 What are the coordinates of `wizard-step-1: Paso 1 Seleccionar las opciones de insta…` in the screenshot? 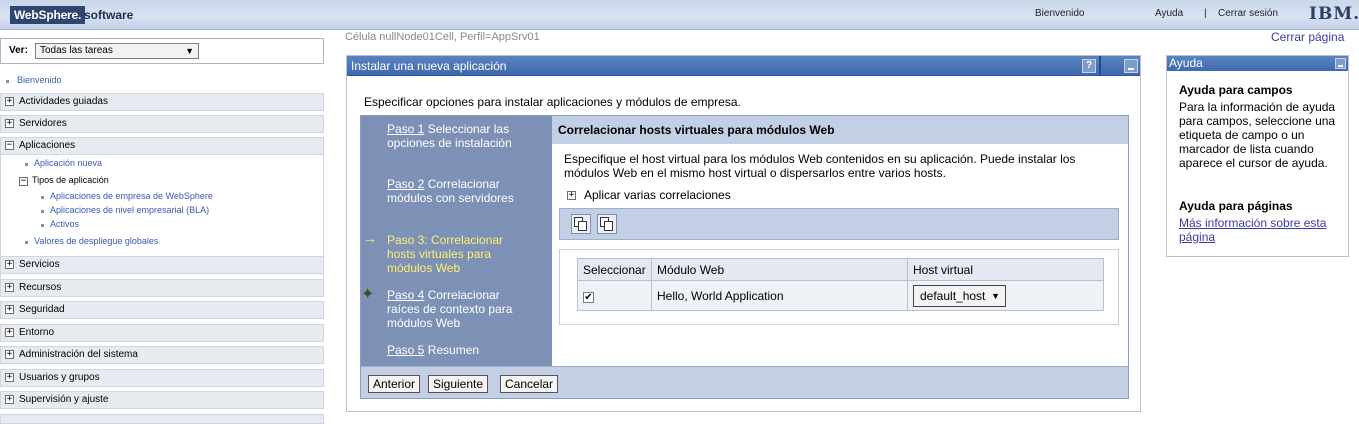 It's located at (457, 136).